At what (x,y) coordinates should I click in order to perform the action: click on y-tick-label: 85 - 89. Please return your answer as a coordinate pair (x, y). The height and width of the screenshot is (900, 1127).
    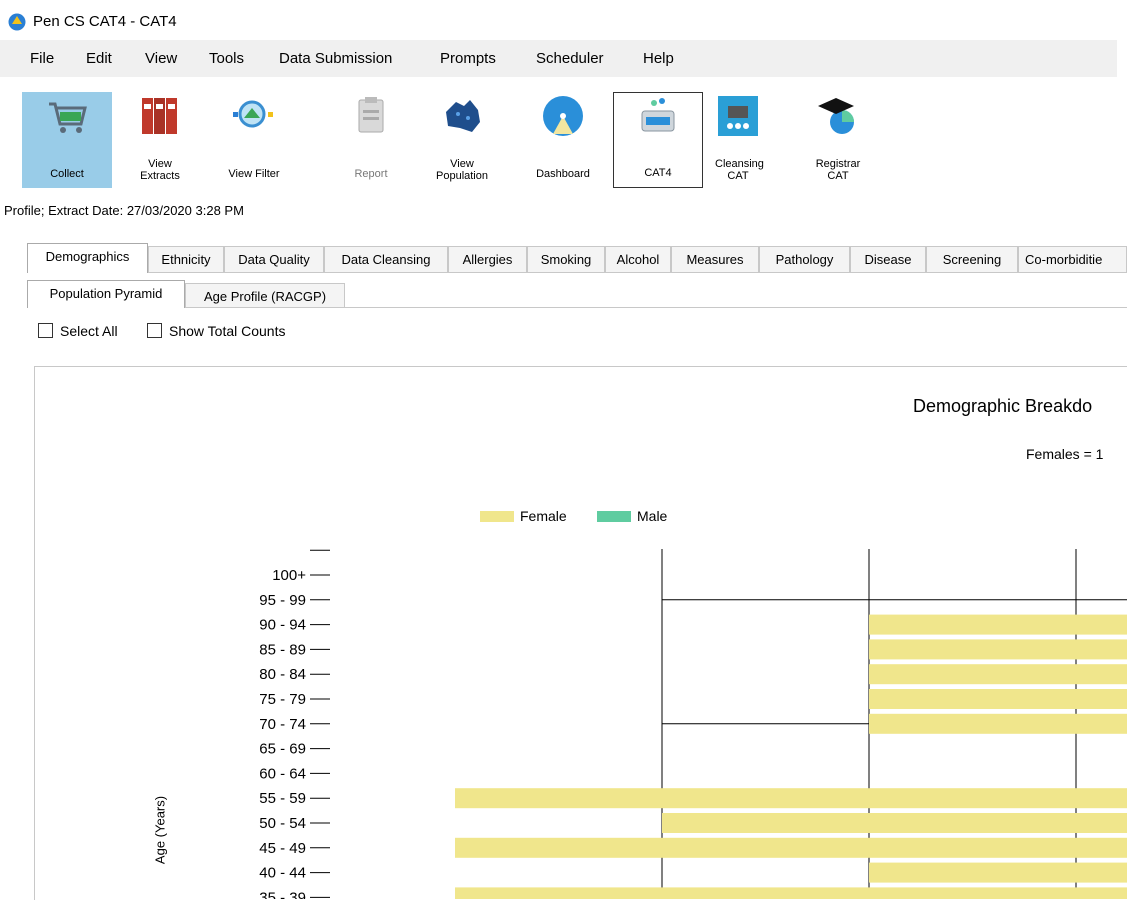
    Looking at the image, I should click on (282, 649).